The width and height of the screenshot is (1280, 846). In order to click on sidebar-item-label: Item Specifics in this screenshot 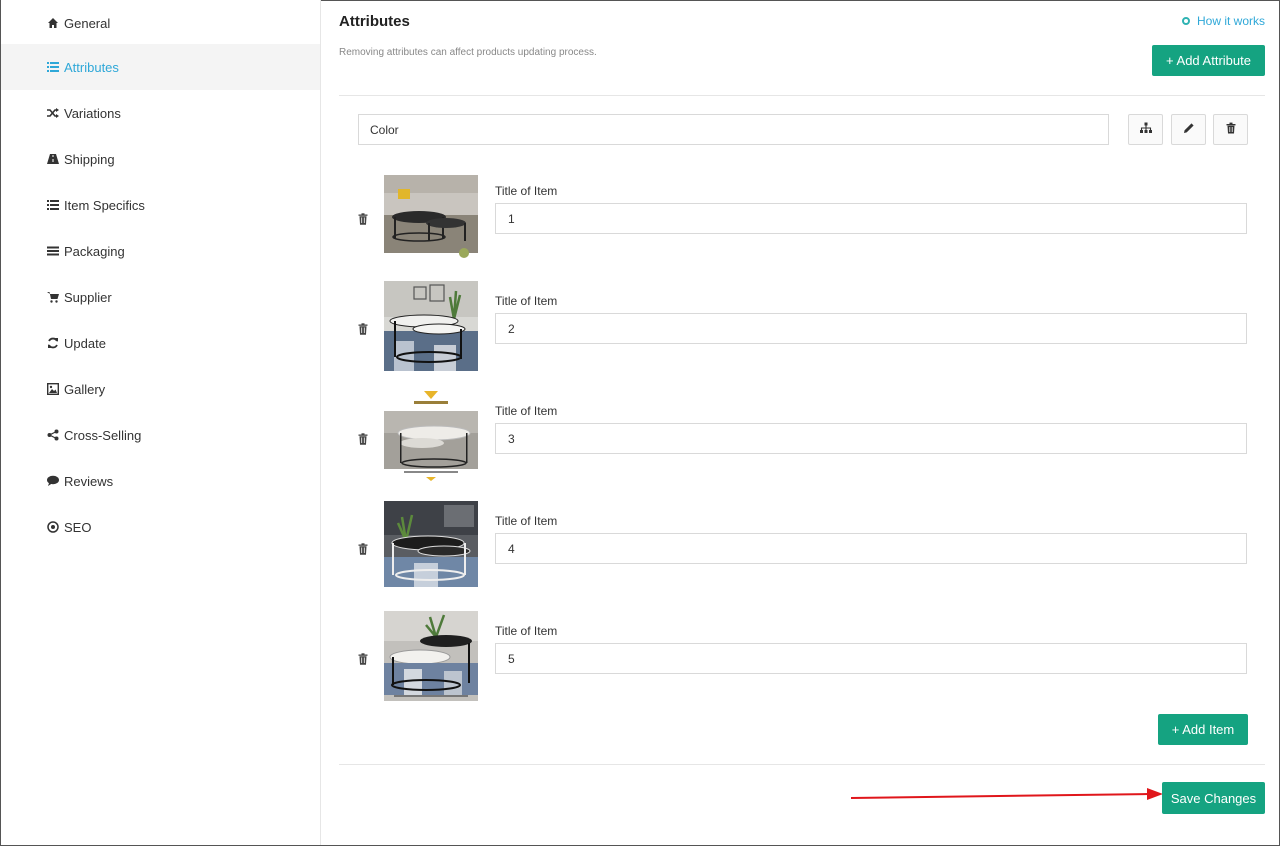, I will do `click(104, 205)`.